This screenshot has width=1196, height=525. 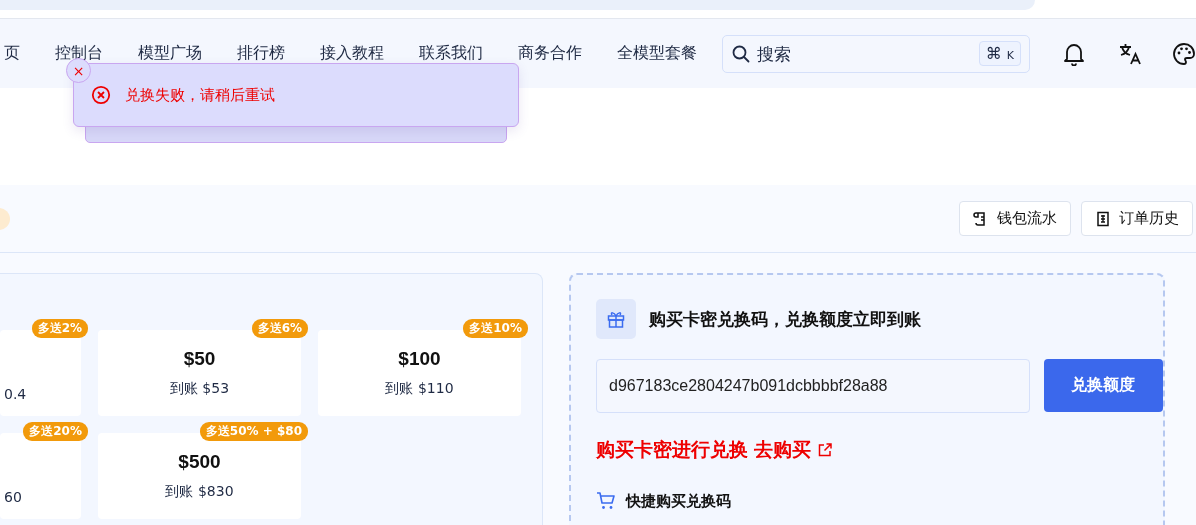 What do you see at coordinates (606, 501) in the screenshot?
I see `cart-icon` at bounding box center [606, 501].